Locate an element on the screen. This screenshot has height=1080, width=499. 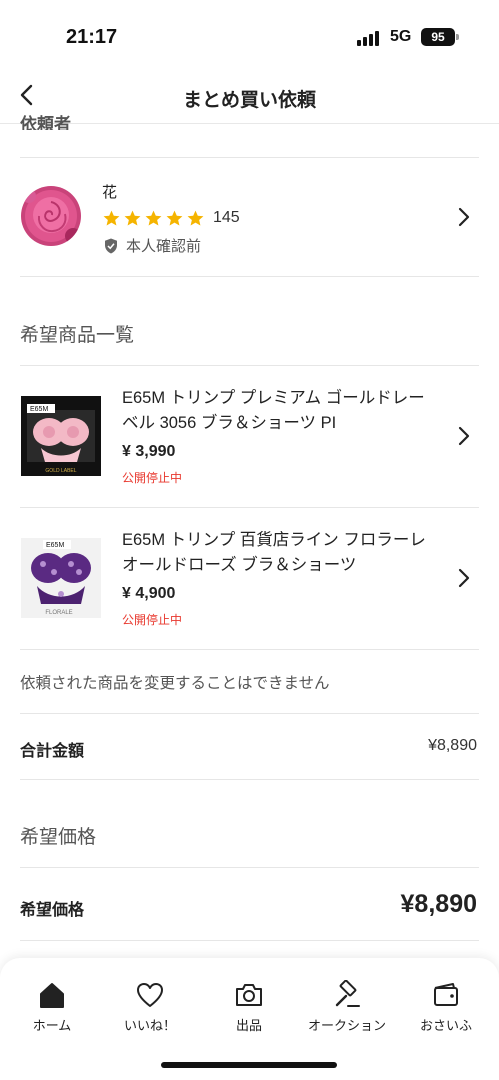
battery-icon: 95 is located at coordinates (438, 37).